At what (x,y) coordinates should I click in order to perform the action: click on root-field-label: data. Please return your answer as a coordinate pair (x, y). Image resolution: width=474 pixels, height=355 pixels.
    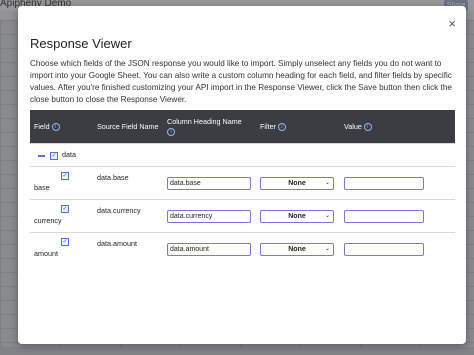
    Looking at the image, I should click on (69, 155).